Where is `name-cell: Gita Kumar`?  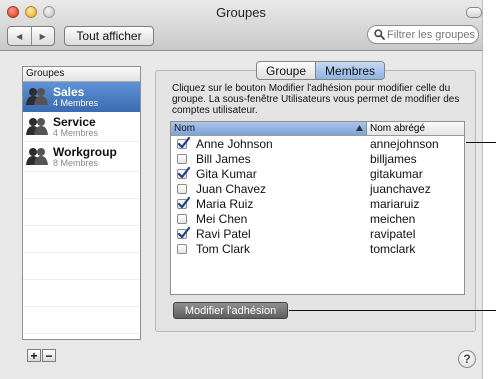
name-cell: Gita Kumar is located at coordinates (269, 173).